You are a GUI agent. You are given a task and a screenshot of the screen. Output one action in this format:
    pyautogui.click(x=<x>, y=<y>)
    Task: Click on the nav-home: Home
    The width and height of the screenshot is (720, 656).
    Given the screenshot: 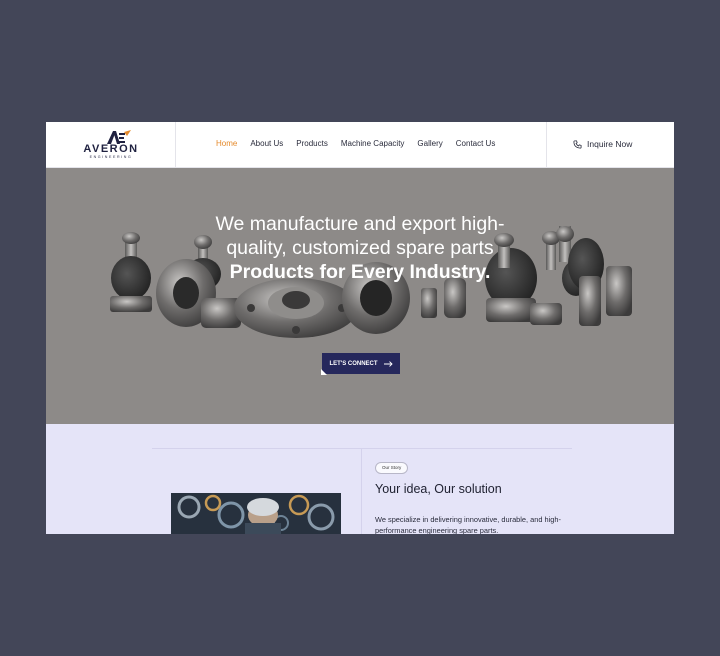 What is the action you would take?
    pyautogui.click(x=226, y=143)
    